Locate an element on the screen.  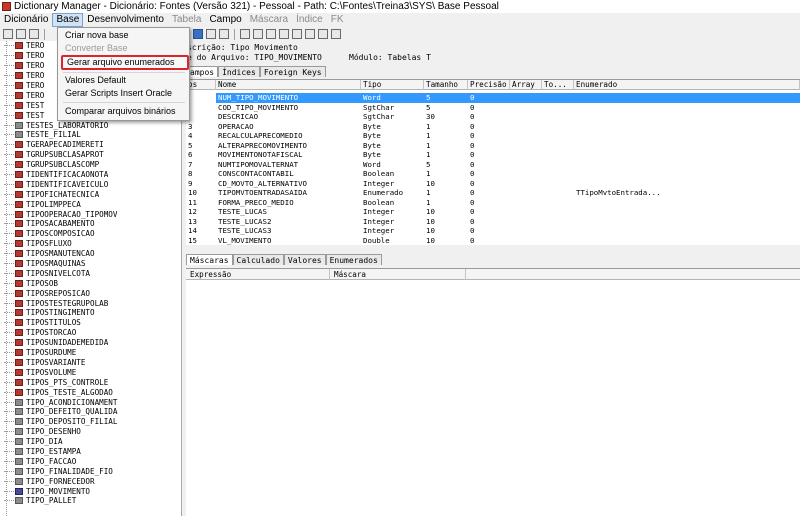
tree-item: TIPOSUNIDADEMEDIDA is located at coordinates (90, 343).